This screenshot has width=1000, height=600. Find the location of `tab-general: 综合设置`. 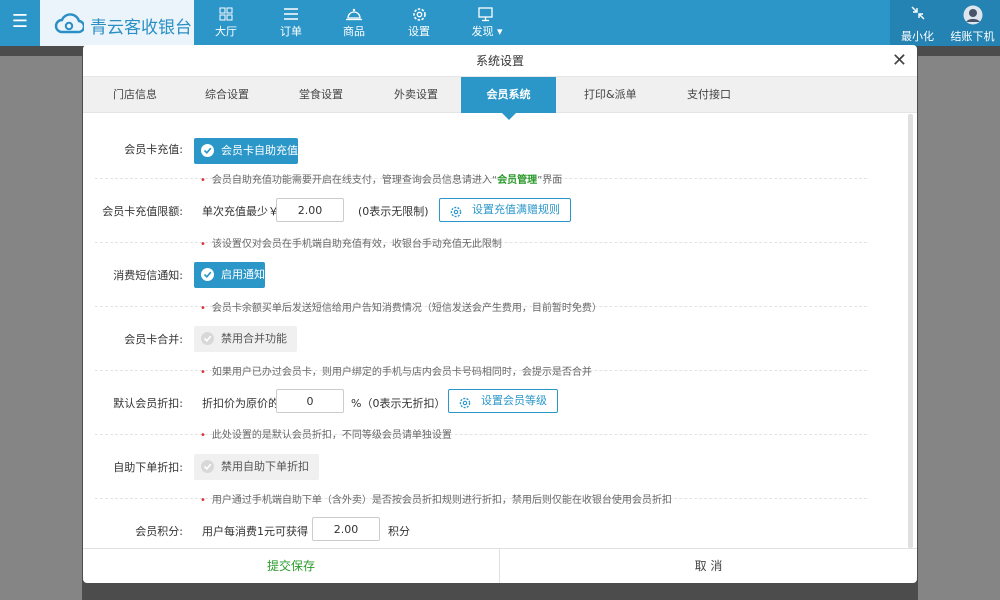

tab-general: 综合设置 is located at coordinates (227, 95).